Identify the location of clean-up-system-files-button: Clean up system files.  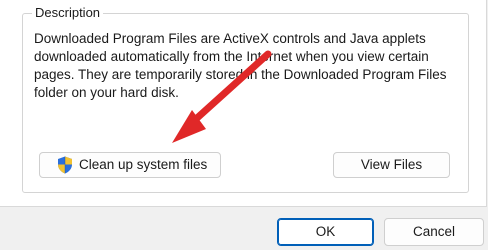
(130, 165).